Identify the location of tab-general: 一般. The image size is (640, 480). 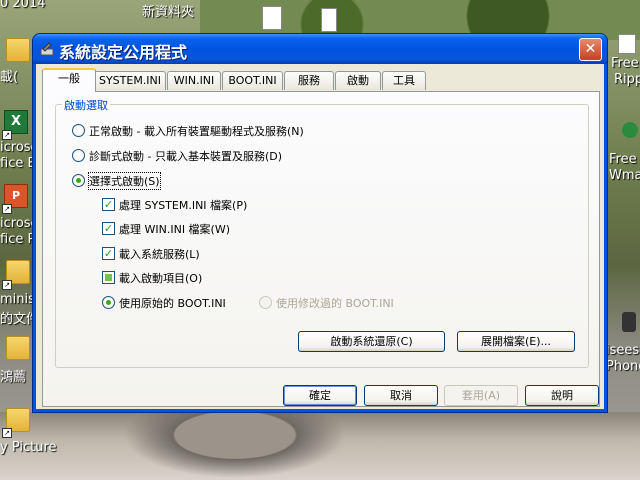
(69, 80).